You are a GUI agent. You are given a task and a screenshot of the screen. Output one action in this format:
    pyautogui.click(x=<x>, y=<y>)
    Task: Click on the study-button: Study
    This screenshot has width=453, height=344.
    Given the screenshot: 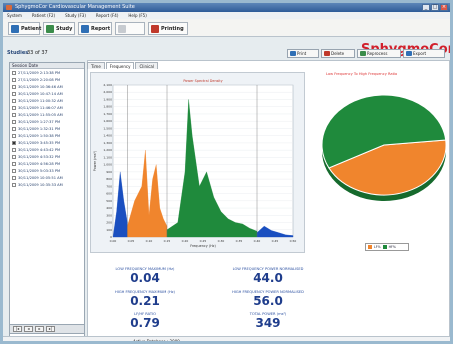 What is the action you would take?
    pyautogui.click(x=59, y=28)
    